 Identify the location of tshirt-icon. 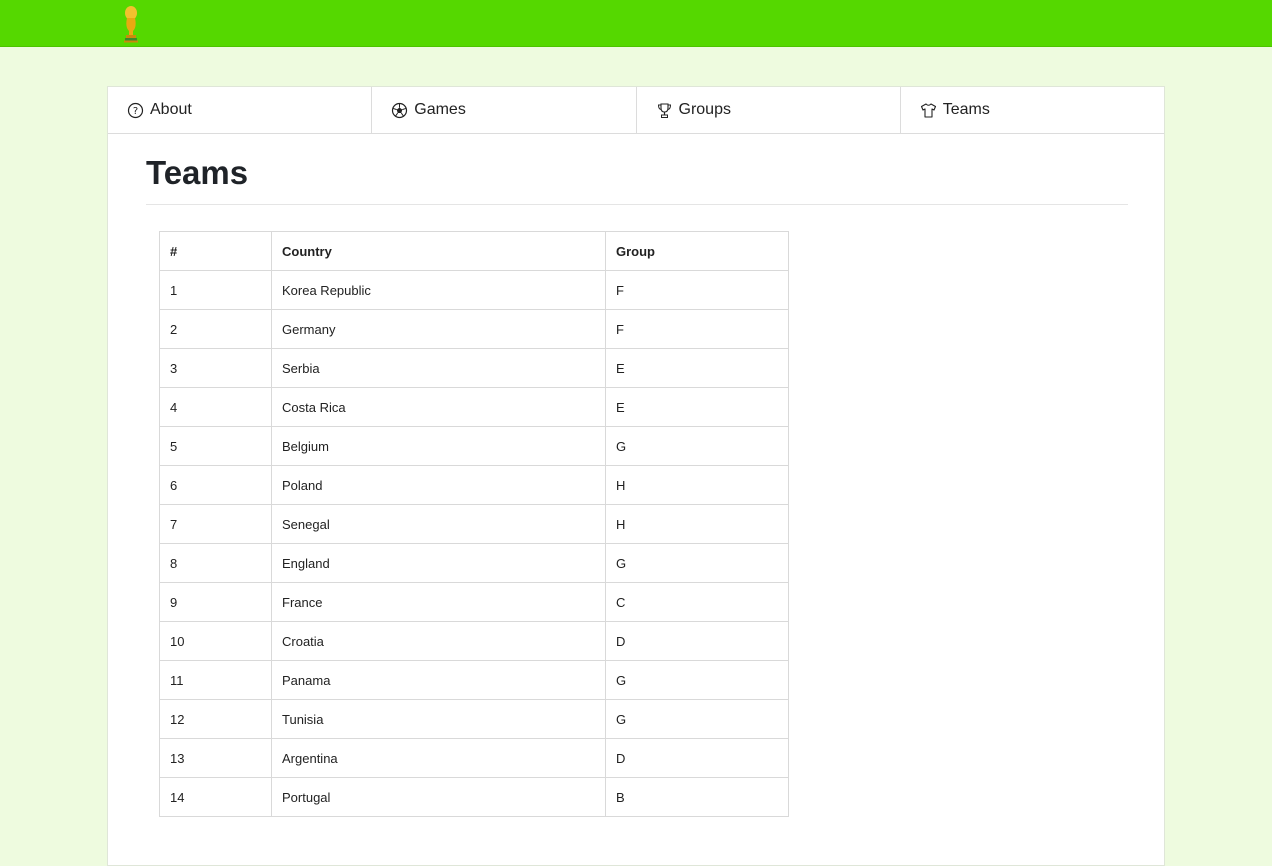
(928, 110).